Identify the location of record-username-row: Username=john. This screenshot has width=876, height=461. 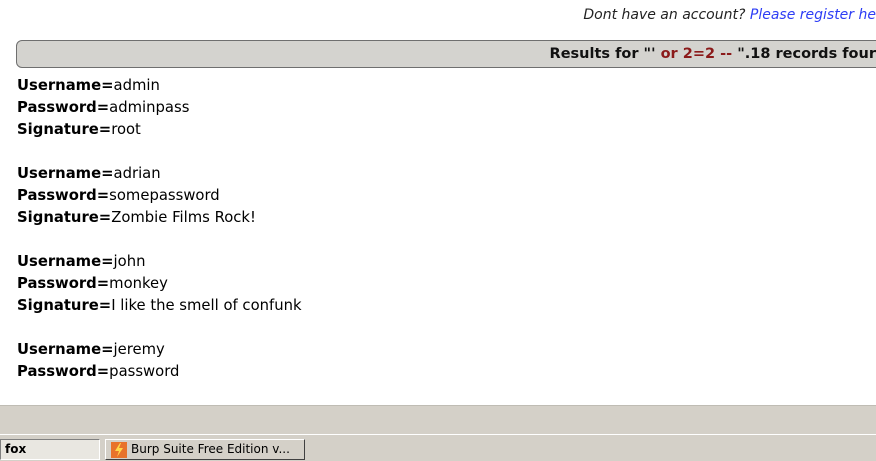
(159, 262).